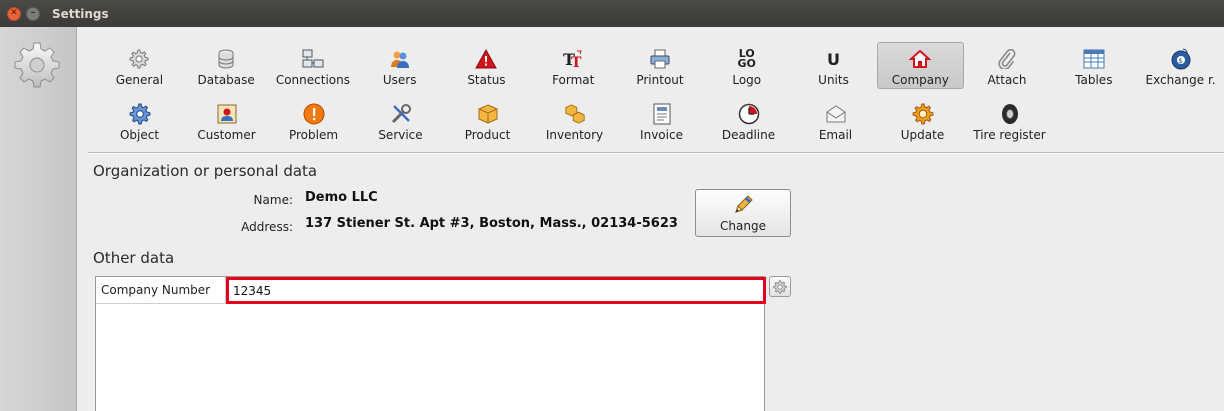 Image resolution: width=1224 pixels, height=411 pixels. I want to click on tab-label: Tire register, so click(1009, 135).